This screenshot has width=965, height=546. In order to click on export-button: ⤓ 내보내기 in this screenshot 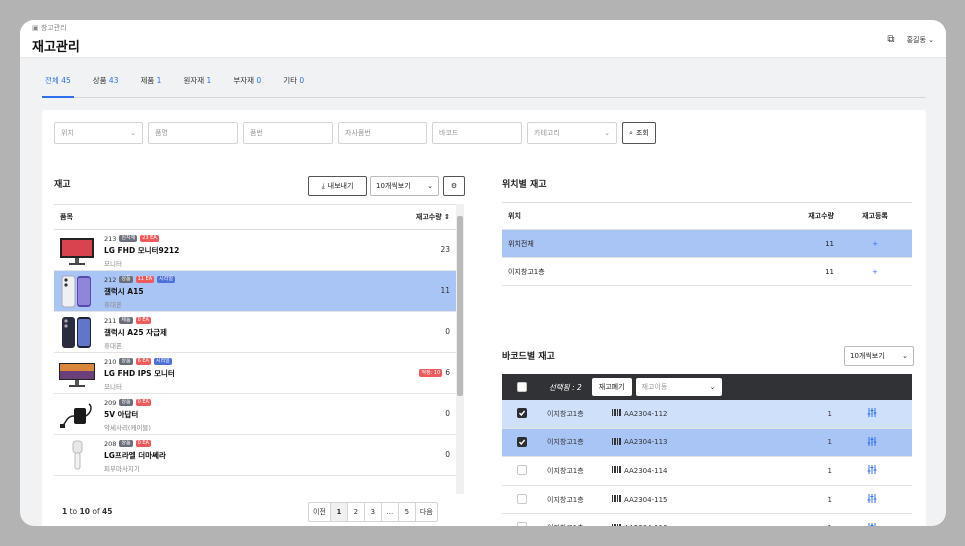, I will do `click(337, 186)`.